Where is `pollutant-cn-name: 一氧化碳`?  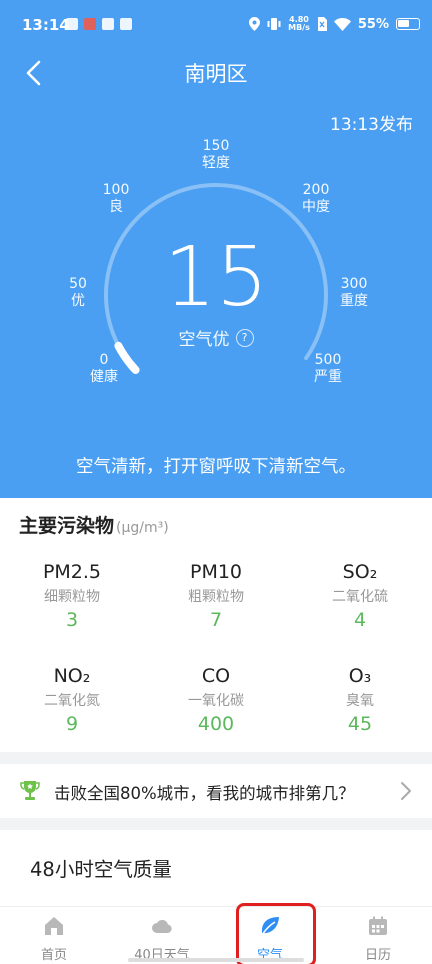
pollutant-cn-name: 一氧化碳 is located at coordinates (216, 701).